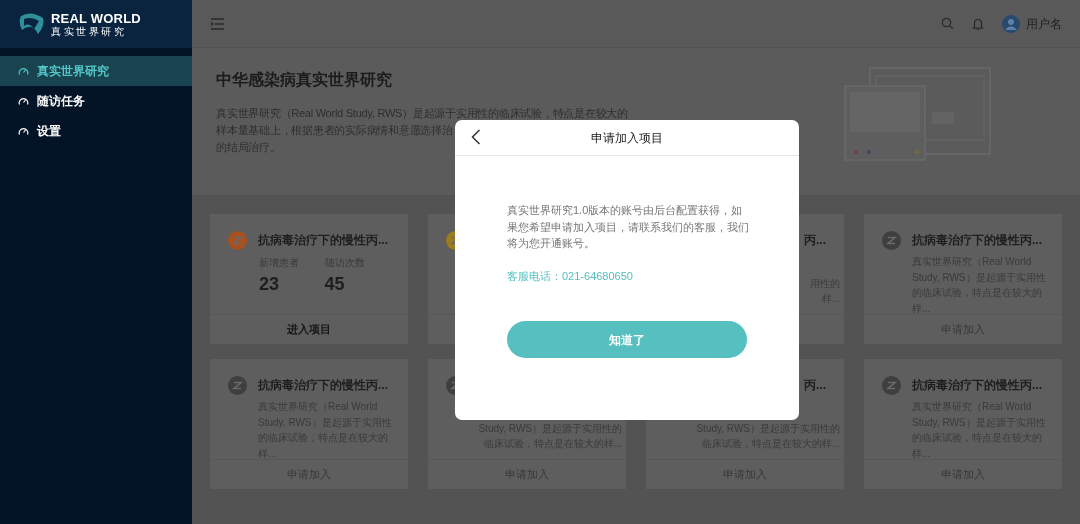 The image size is (1080, 524). I want to click on confirm-button: 知道了, so click(627, 339).